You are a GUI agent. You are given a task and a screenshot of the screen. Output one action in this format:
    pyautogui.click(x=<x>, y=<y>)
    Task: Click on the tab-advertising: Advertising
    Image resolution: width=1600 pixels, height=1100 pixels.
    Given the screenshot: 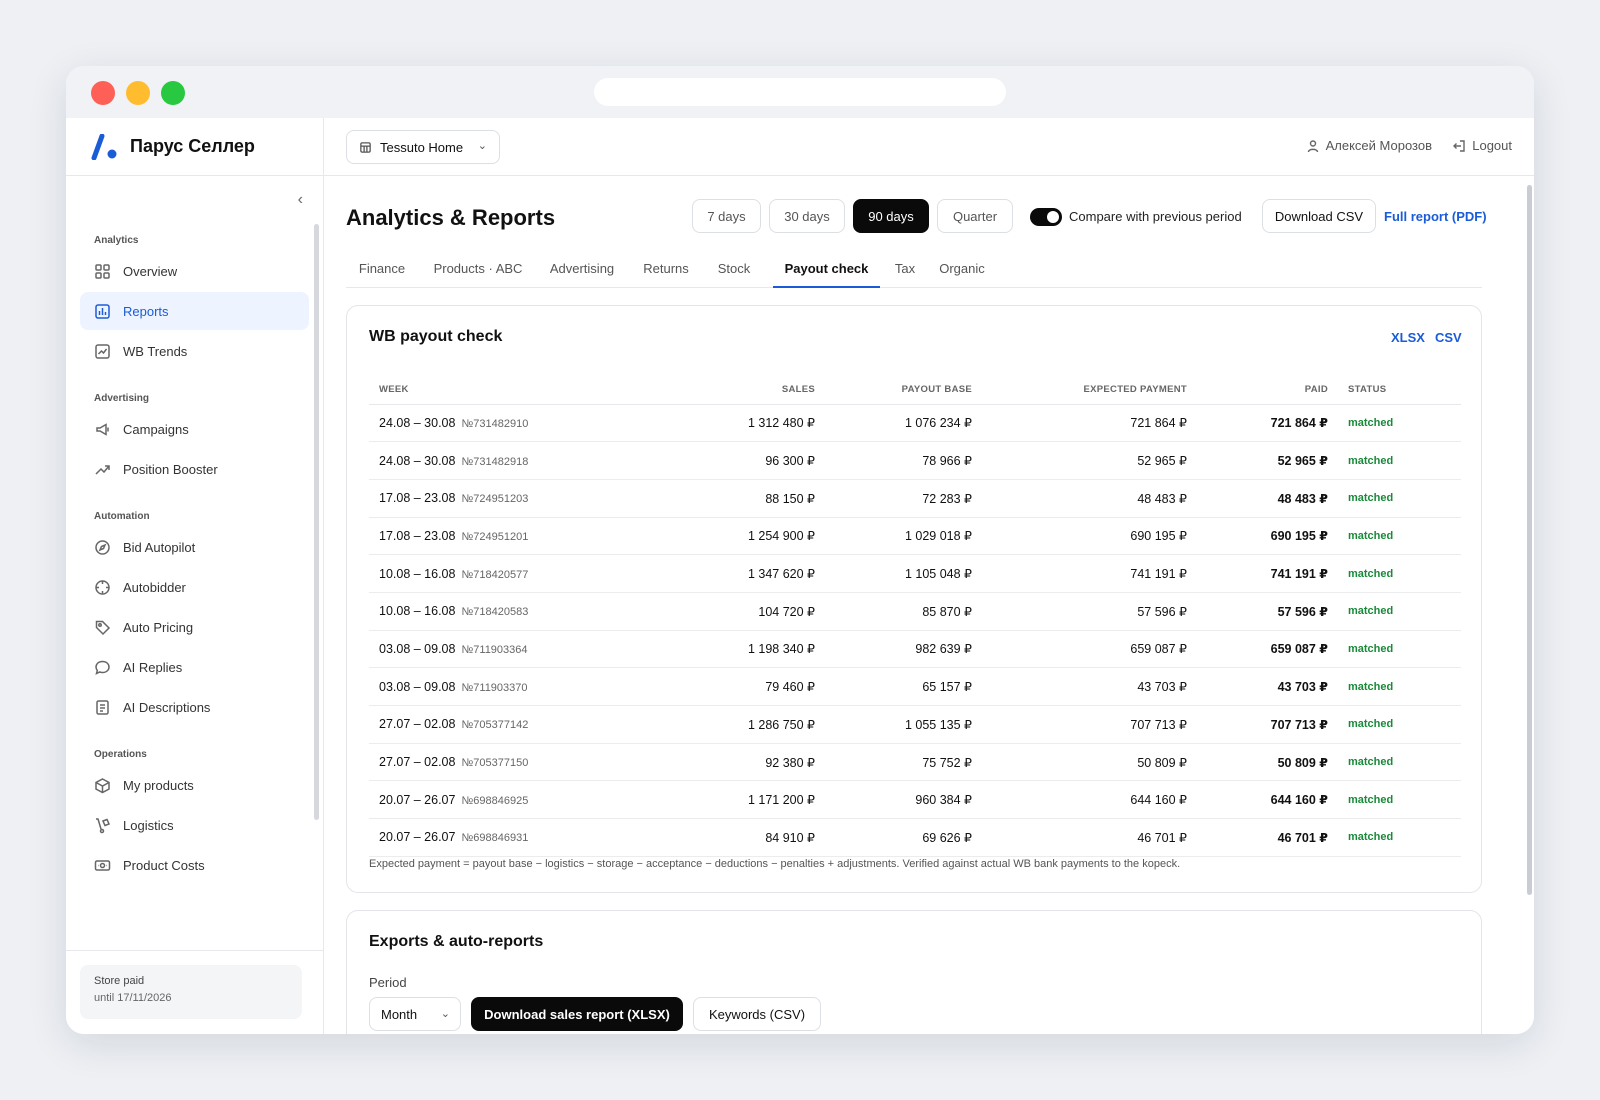 What is the action you would take?
    pyautogui.click(x=582, y=269)
    